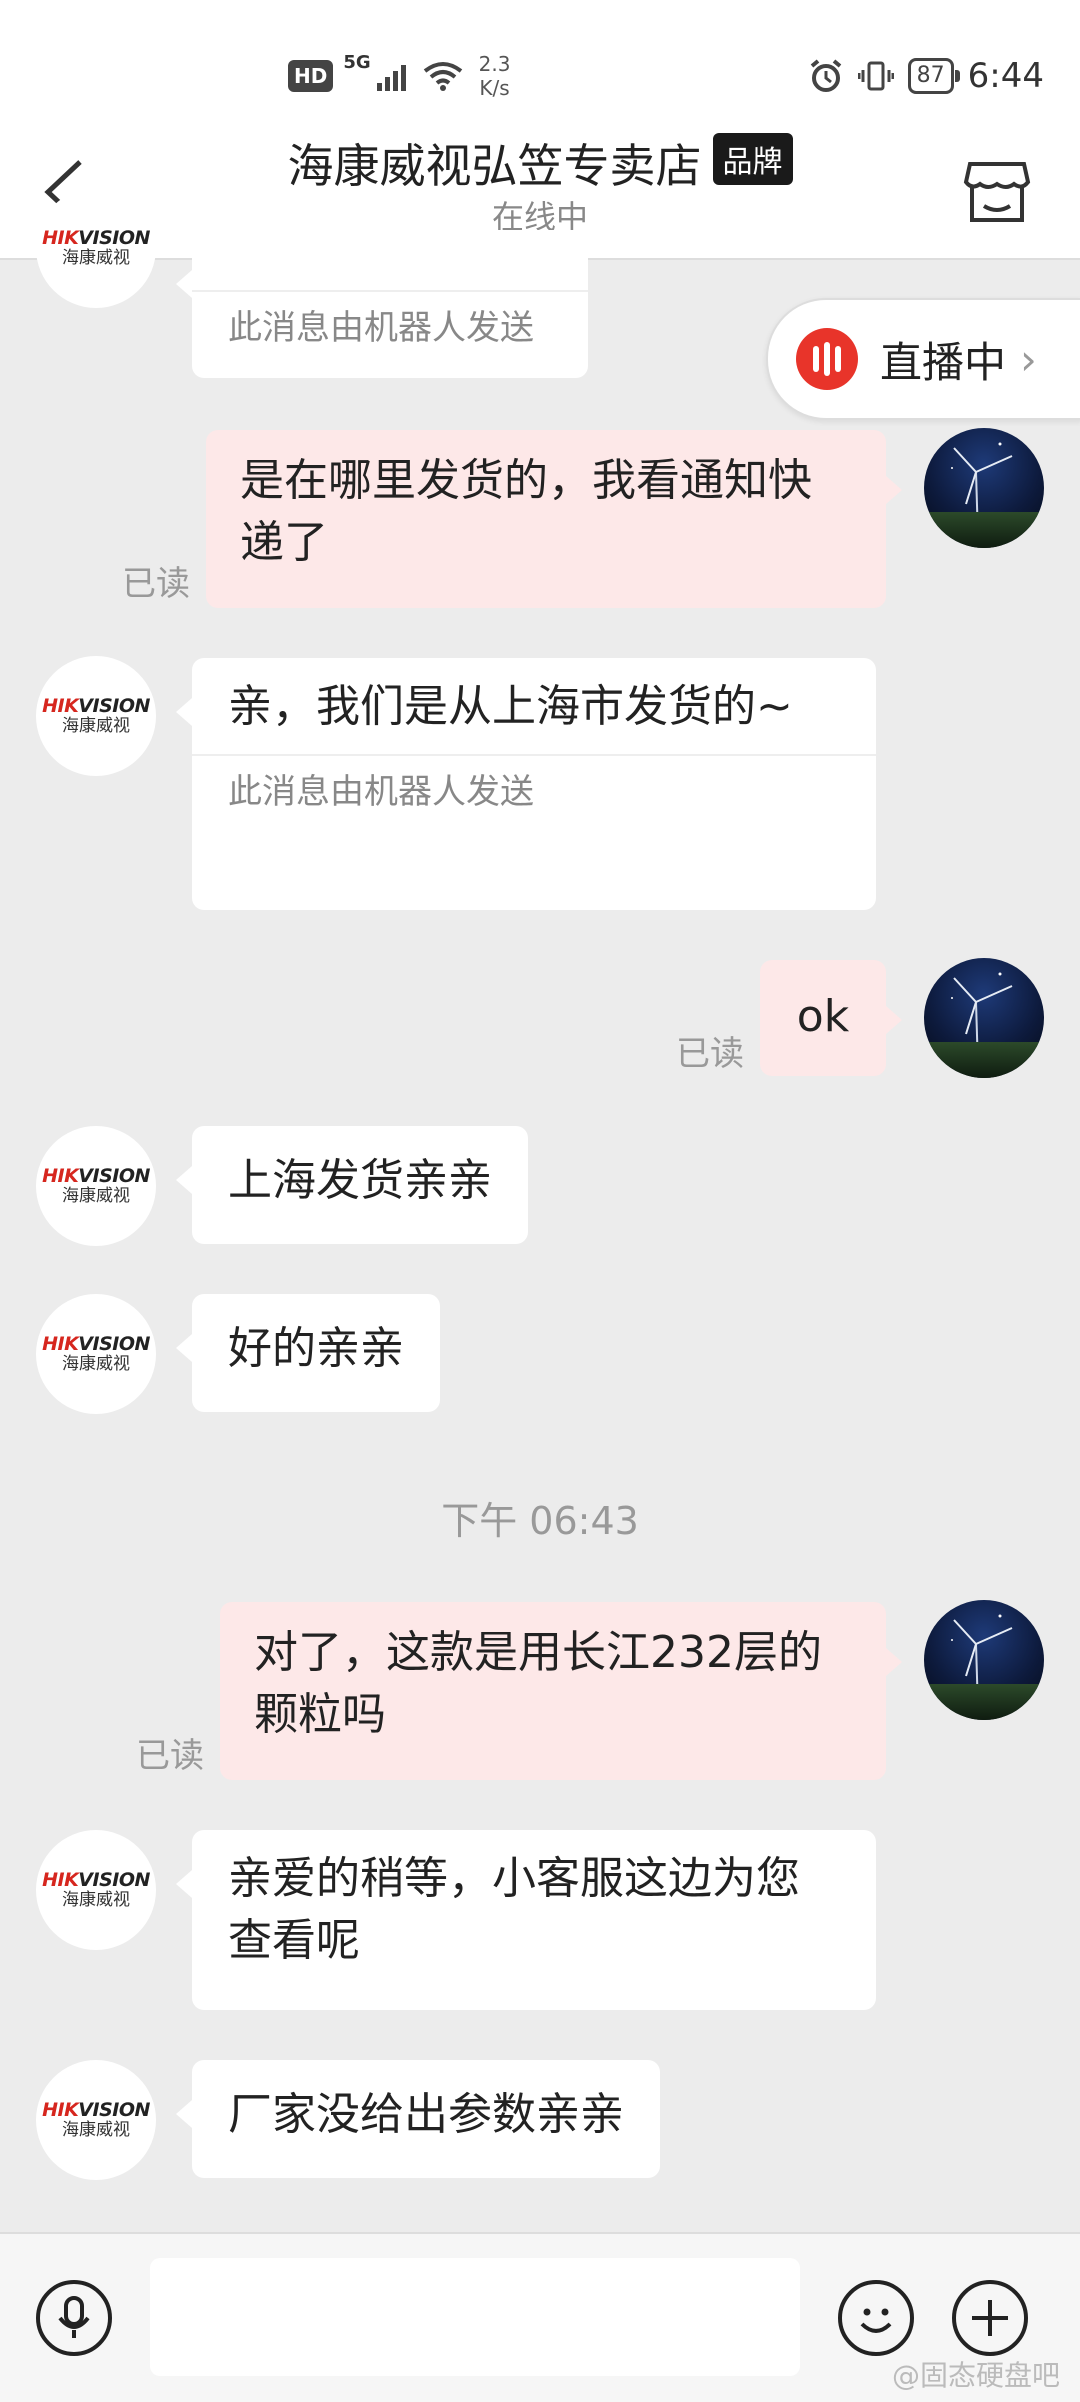  Describe the element at coordinates (426, 2114) in the screenshot. I see `message-text: 厂家没给出参数亲亲` at that location.